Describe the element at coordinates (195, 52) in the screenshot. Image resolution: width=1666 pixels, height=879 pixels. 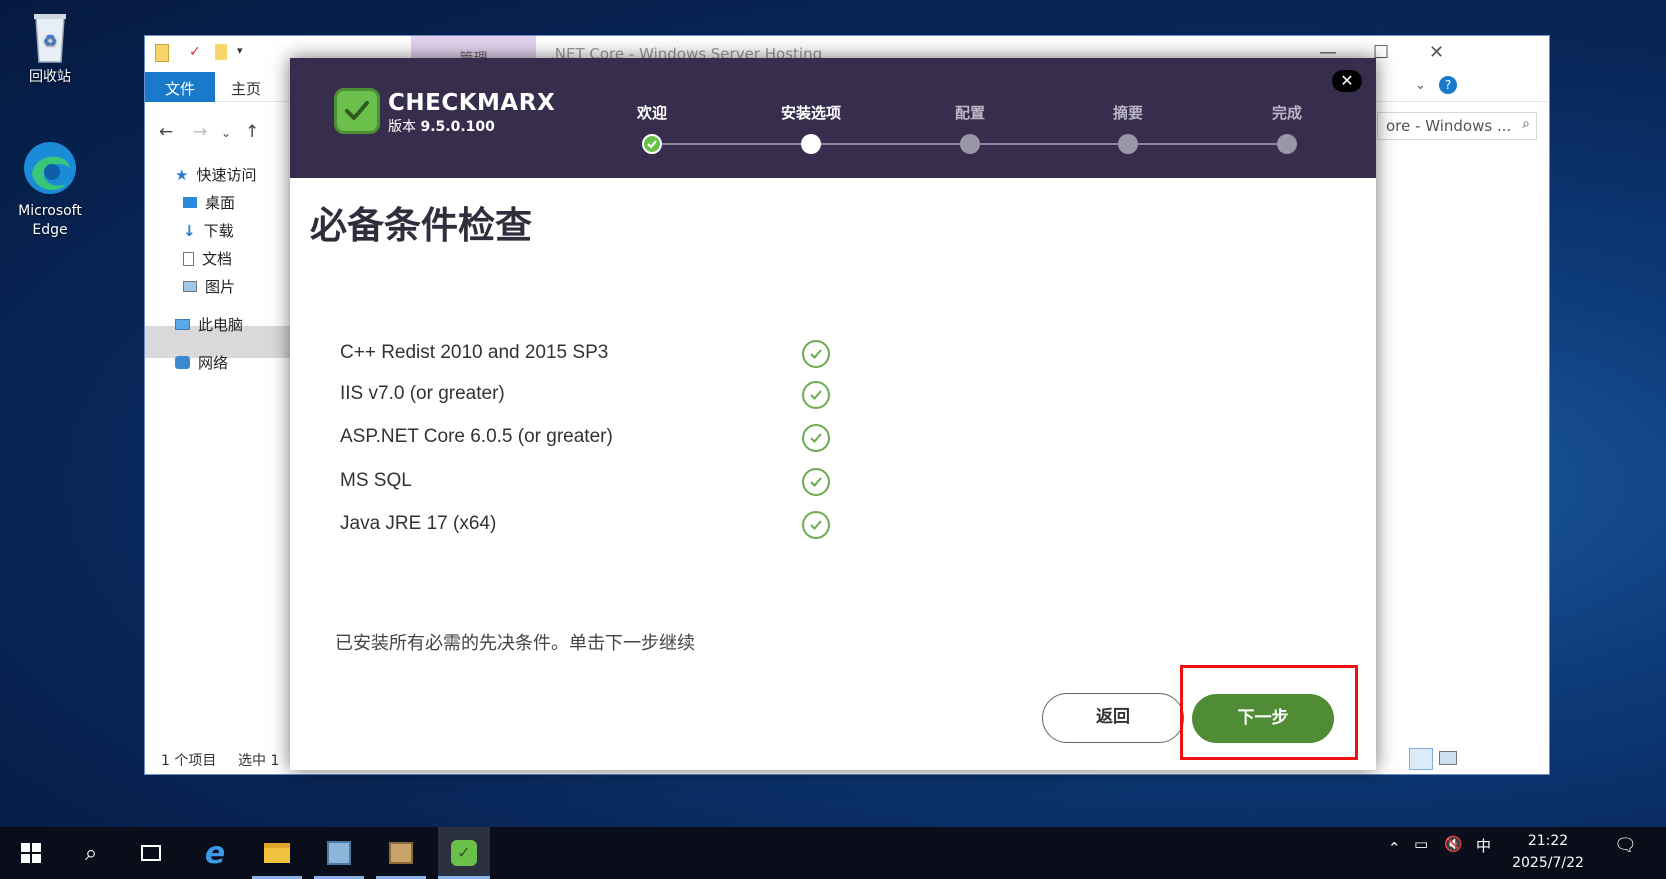
I see `properties-icon: ✓` at that location.